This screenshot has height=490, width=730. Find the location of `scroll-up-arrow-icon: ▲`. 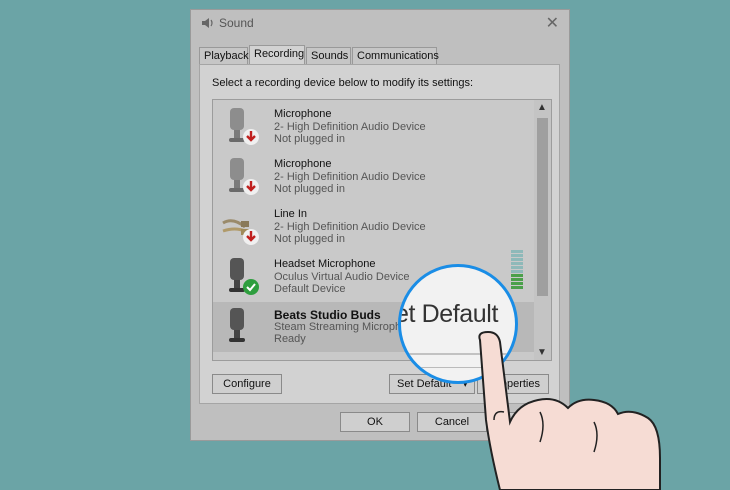

scroll-up-arrow-icon: ▲ is located at coordinates (542, 107).